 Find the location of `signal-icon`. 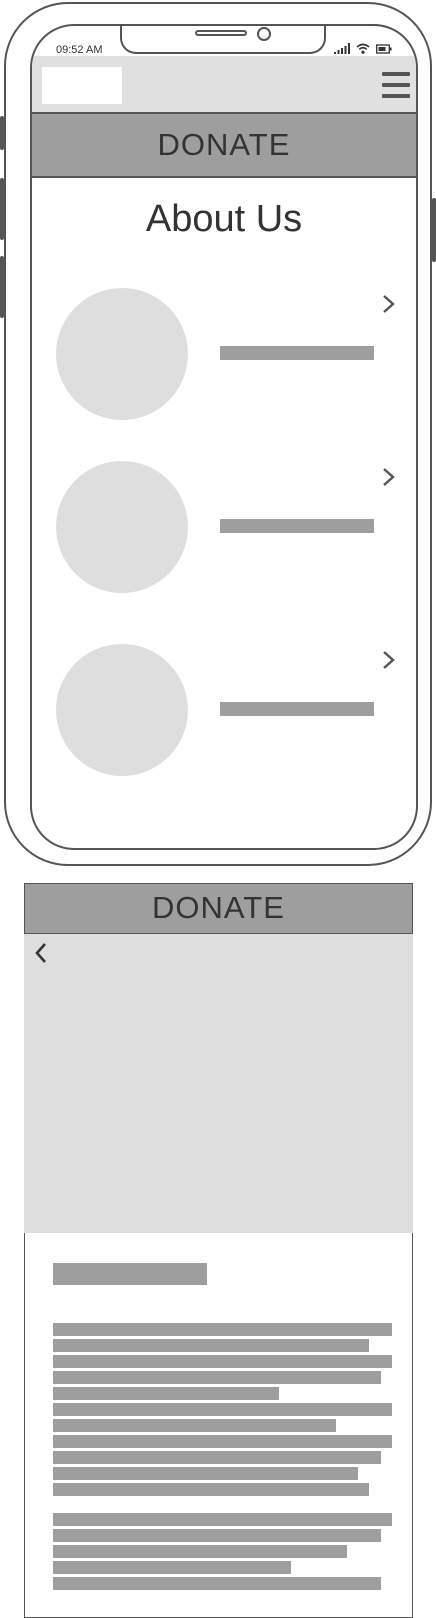

signal-icon is located at coordinates (342, 48).